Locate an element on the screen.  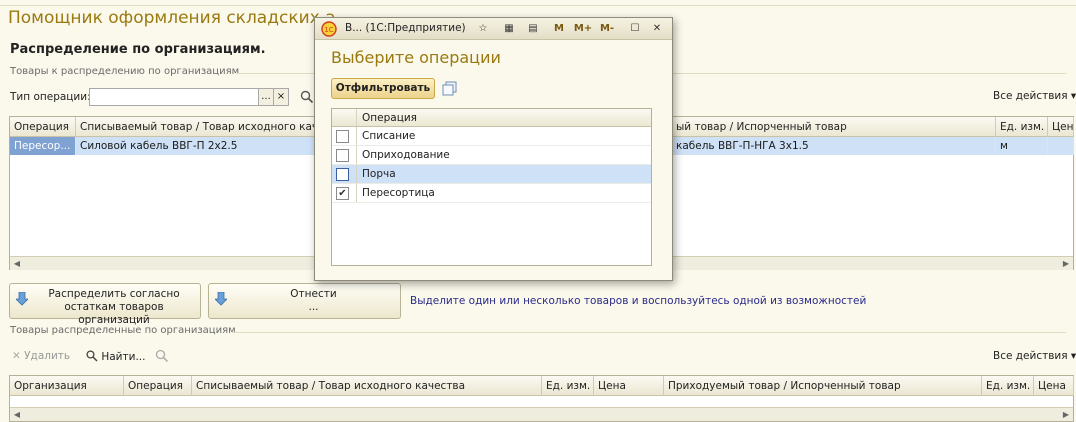
all-actions-top-label: Все действия is located at coordinates (1030, 96).